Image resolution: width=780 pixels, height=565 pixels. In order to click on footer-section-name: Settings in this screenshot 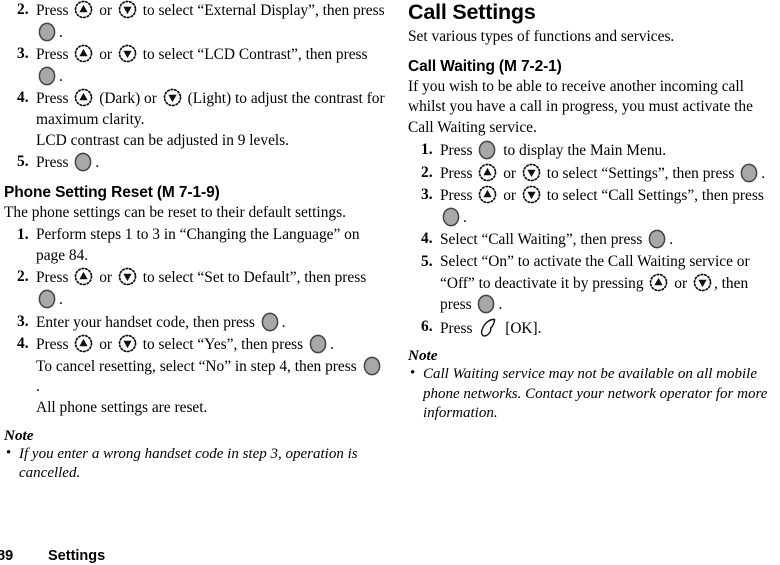, I will do `click(77, 556)`.